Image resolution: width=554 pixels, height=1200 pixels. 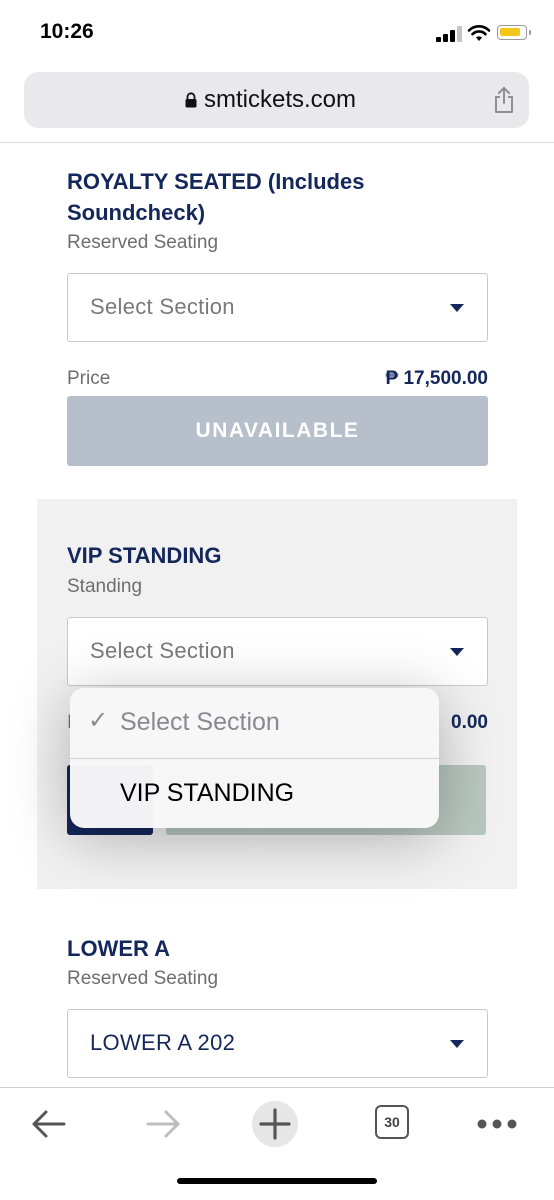 What do you see at coordinates (449, 34) in the screenshot?
I see `cellular-signal-icon` at bounding box center [449, 34].